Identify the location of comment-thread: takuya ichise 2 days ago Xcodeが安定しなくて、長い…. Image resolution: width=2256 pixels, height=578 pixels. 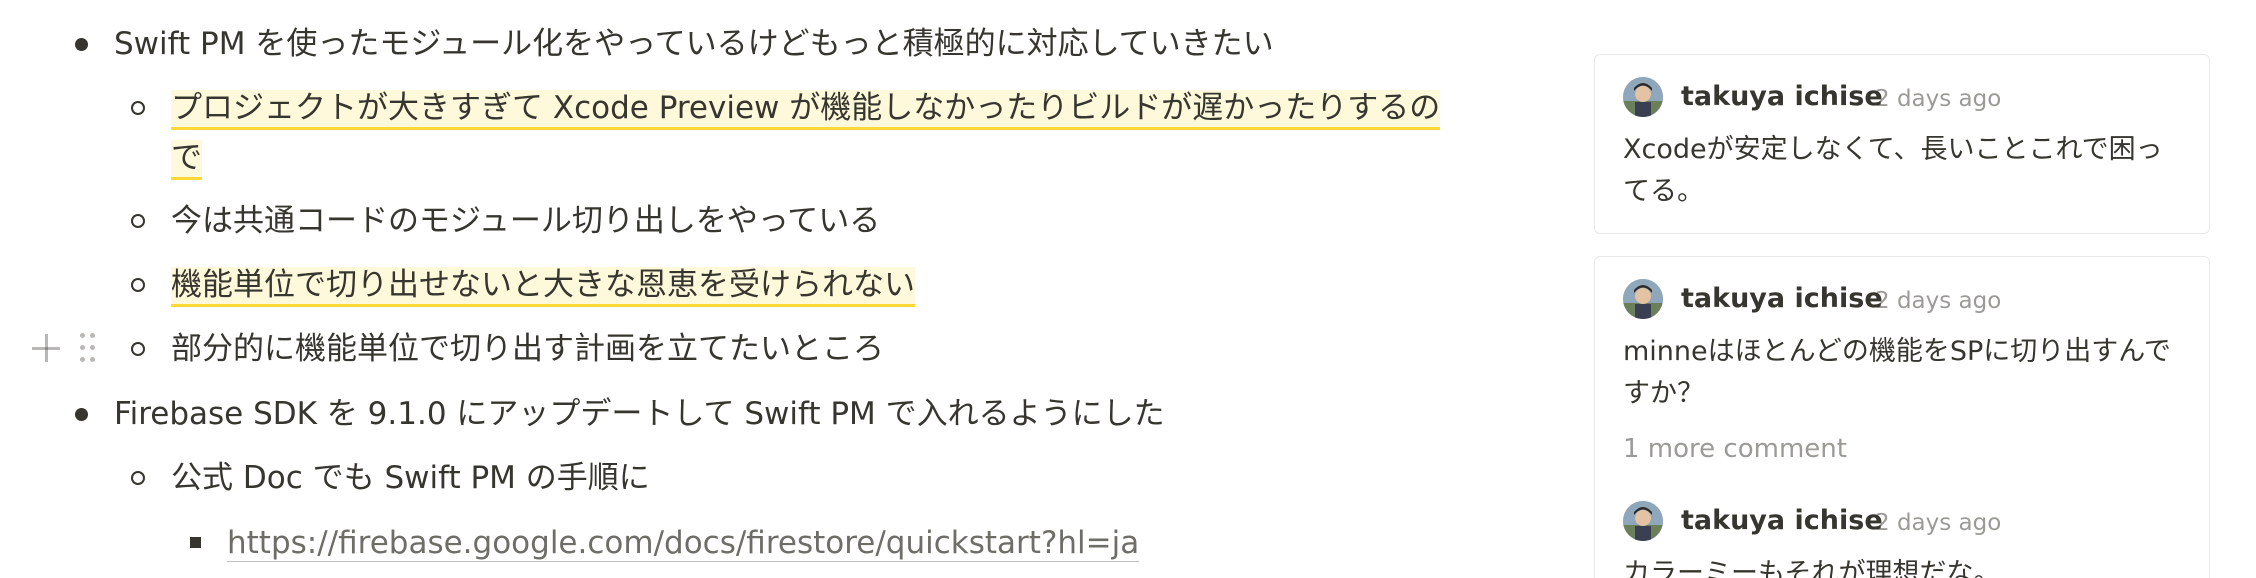
(1902, 144).